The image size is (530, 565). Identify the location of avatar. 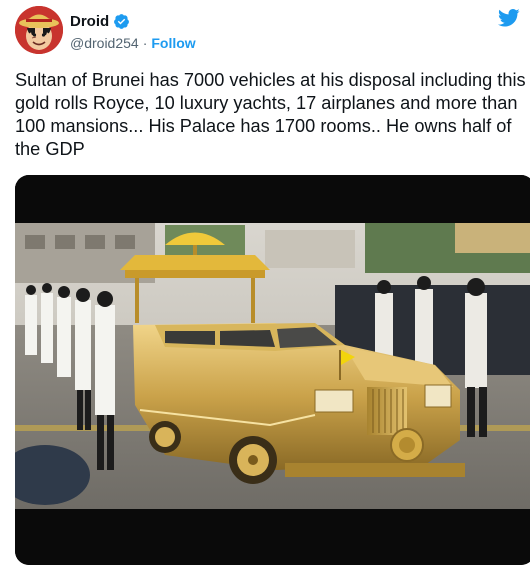
(39, 30).